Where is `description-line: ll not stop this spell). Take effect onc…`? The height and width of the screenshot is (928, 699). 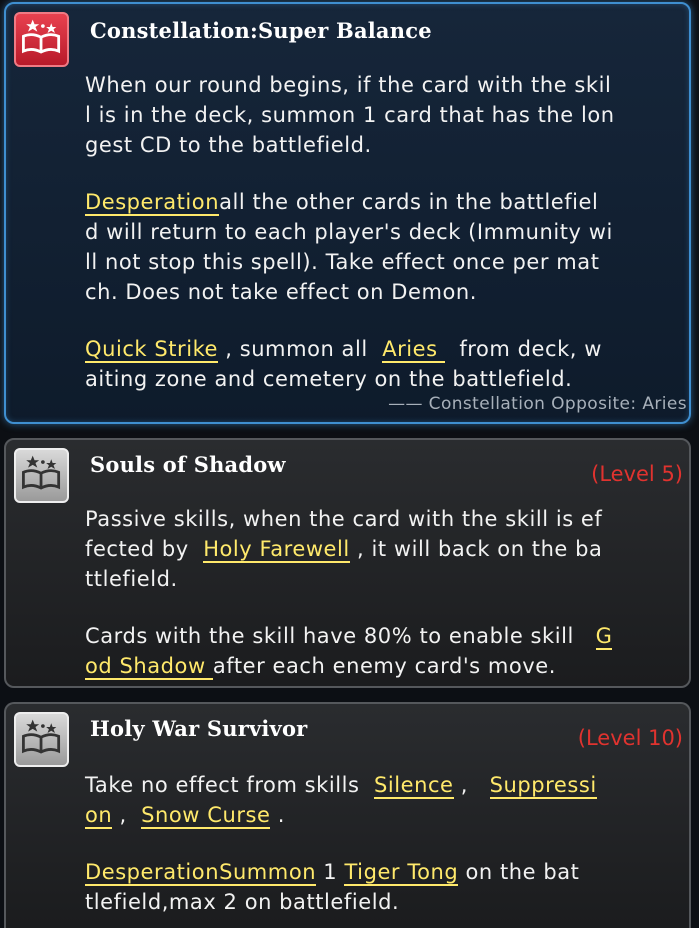
description-line: ll not stop this spell). Take effect onc… is located at coordinates (390, 262).